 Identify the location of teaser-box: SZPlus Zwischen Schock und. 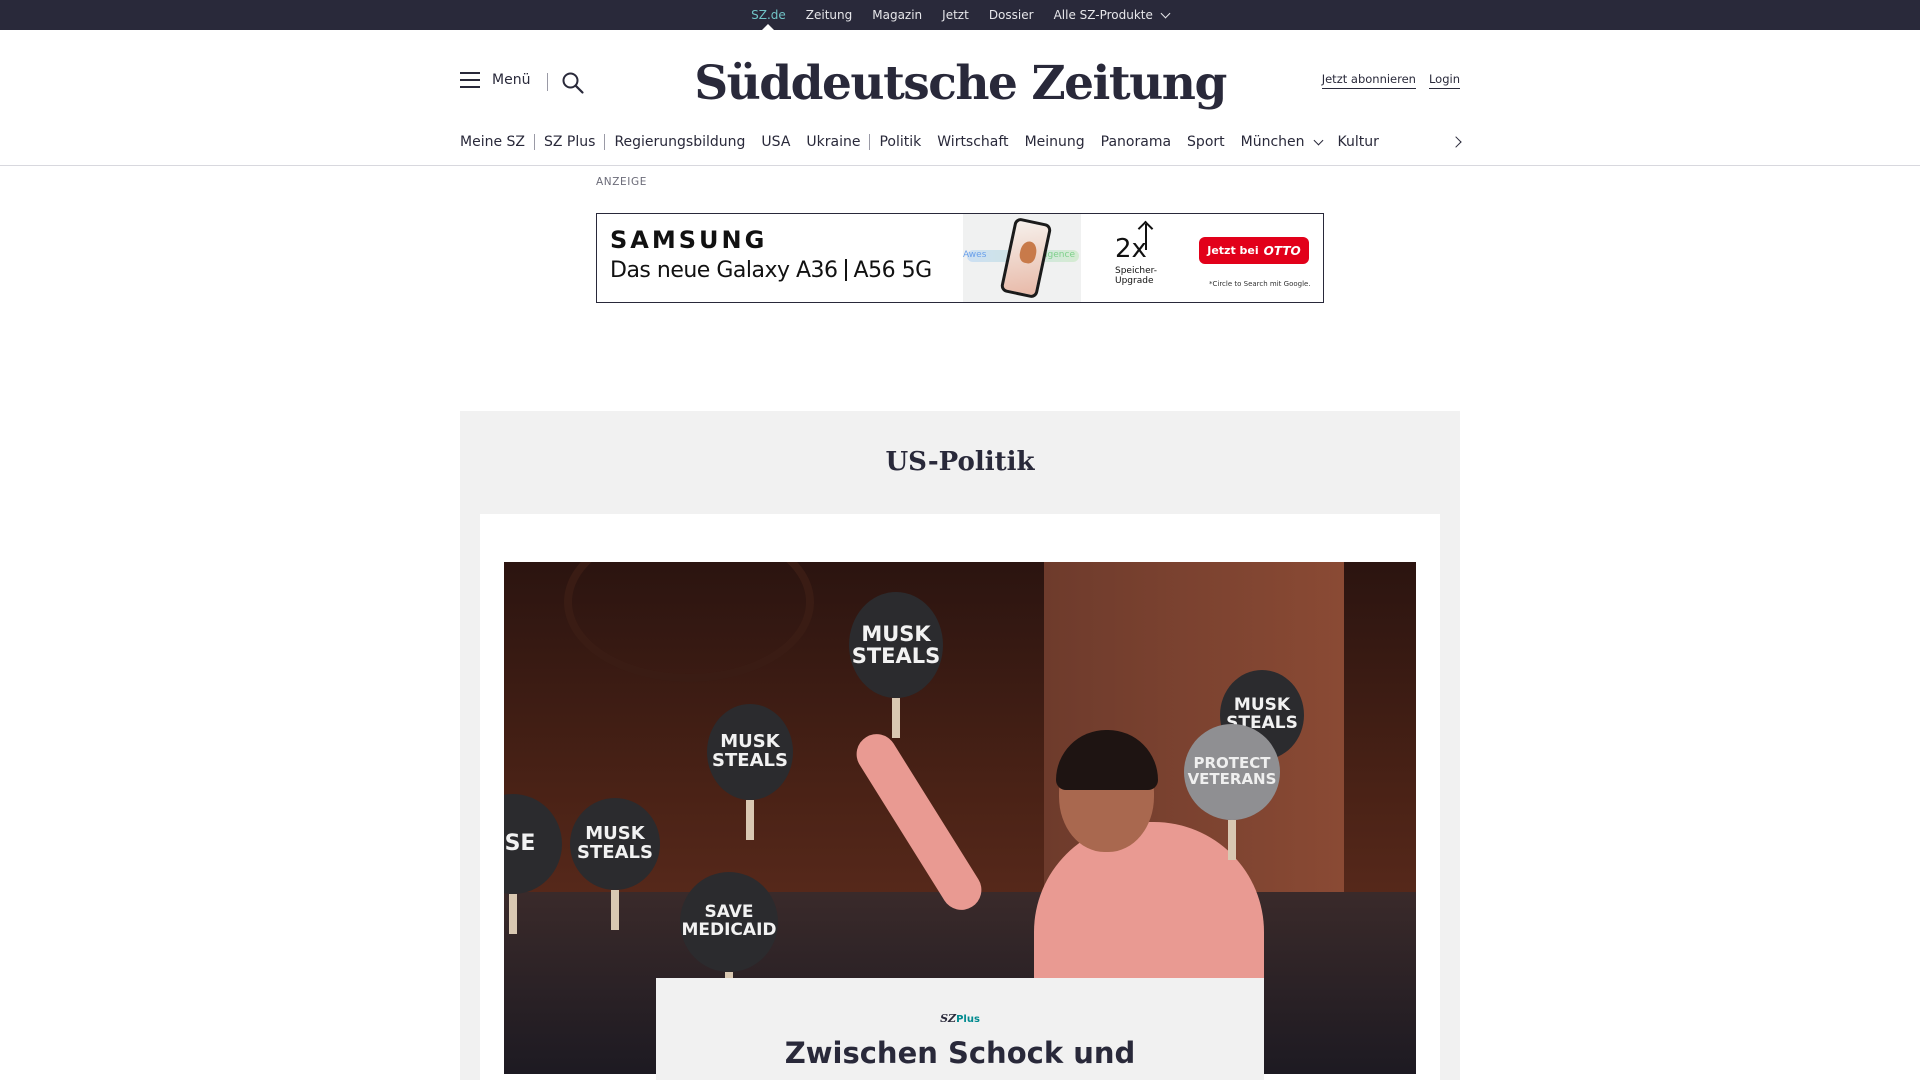
(960, 1029).